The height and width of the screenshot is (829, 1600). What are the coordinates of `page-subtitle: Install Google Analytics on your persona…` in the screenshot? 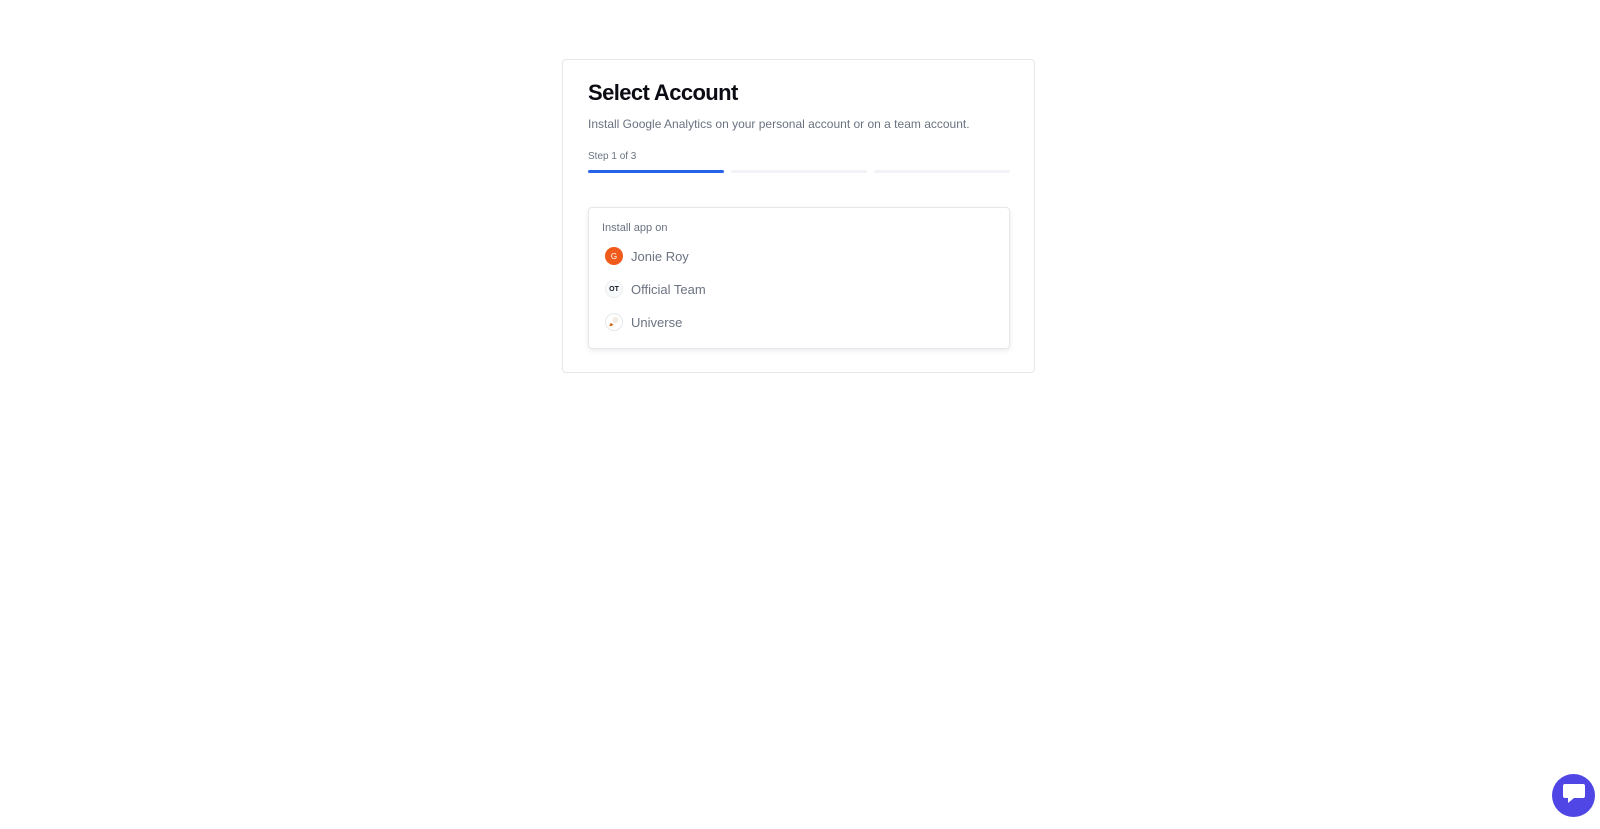 It's located at (779, 124).